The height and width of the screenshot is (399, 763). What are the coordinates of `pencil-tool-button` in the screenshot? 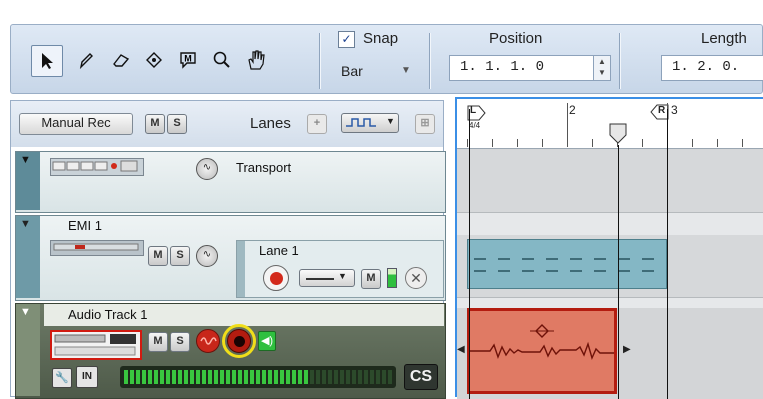 It's located at (86, 60).